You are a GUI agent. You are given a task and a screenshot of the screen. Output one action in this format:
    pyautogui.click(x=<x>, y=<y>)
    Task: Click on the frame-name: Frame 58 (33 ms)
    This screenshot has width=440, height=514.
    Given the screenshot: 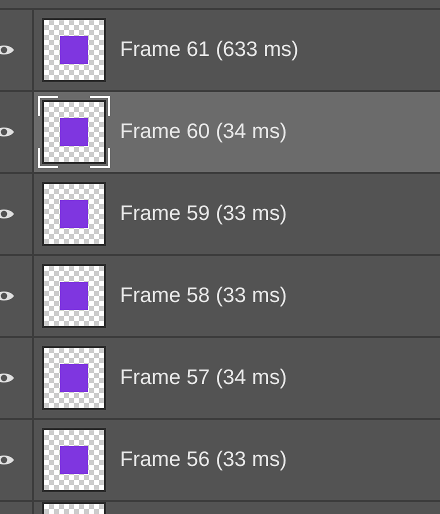 What is the action you would take?
    pyautogui.click(x=203, y=296)
    